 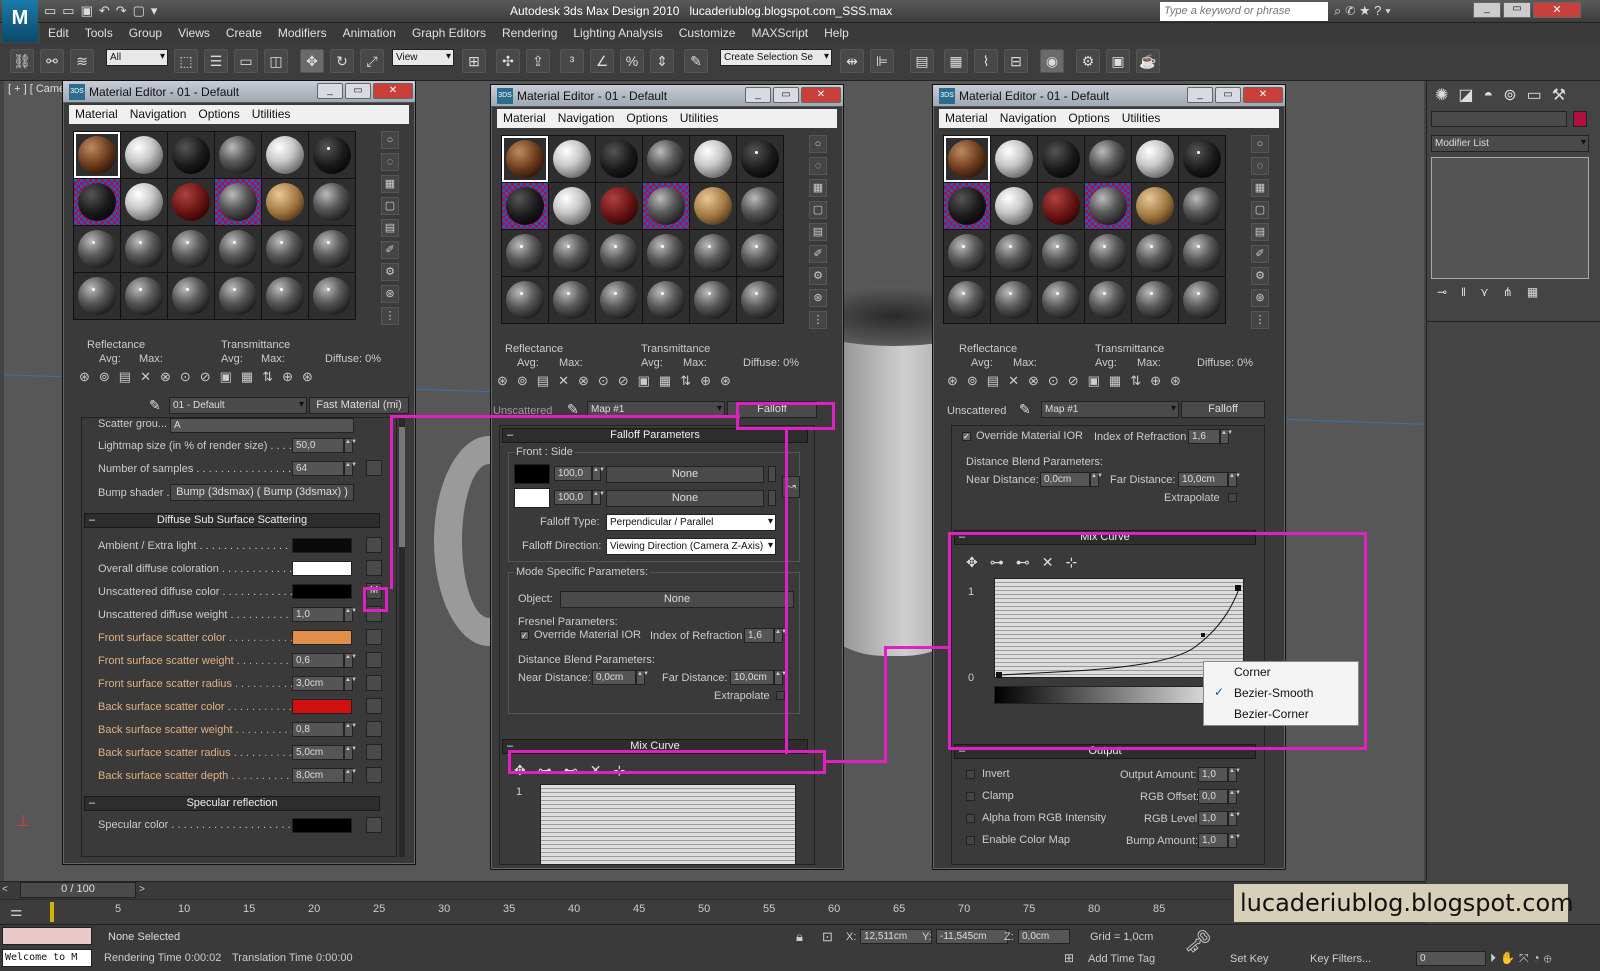 What do you see at coordinates (1580, 119) in the screenshot?
I see `object-color-swatch` at bounding box center [1580, 119].